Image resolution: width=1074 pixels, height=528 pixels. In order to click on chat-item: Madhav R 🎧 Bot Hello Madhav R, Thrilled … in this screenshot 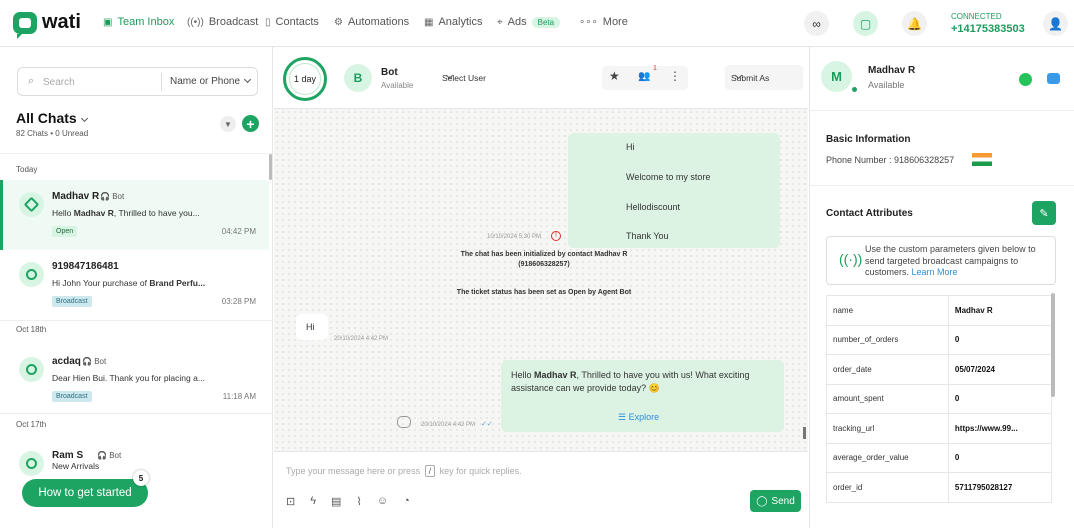, I will do `click(134, 215)`.